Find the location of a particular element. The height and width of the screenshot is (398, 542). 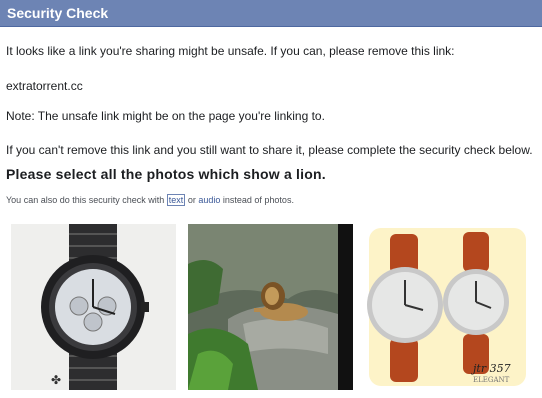

alt-or: or is located at coordinates (191, 200).